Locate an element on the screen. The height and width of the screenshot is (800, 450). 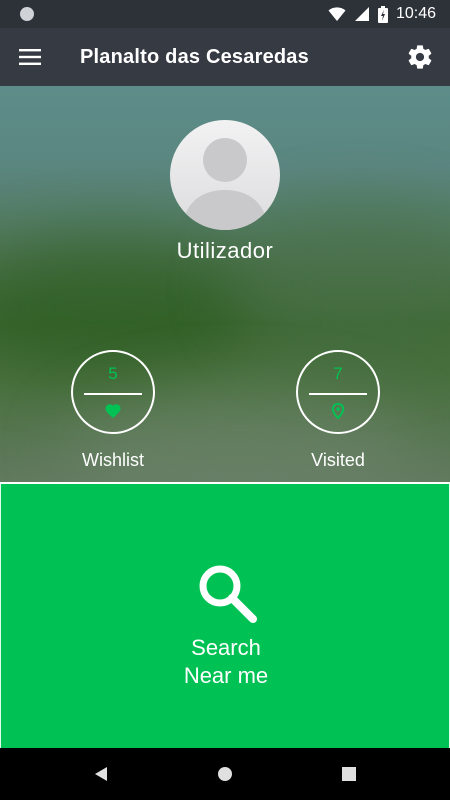
back-icon is located at coordinates (101, 774).